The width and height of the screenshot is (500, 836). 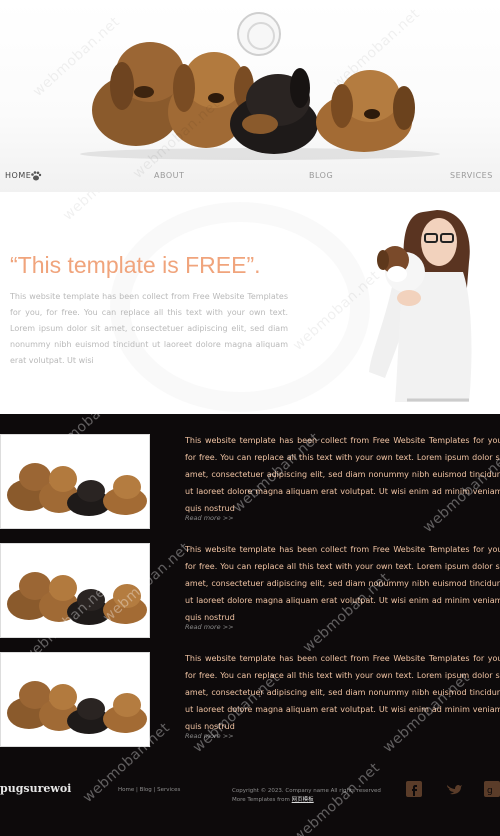 I want to click on nav-blog: BLOG, so click(x=321, y=175).